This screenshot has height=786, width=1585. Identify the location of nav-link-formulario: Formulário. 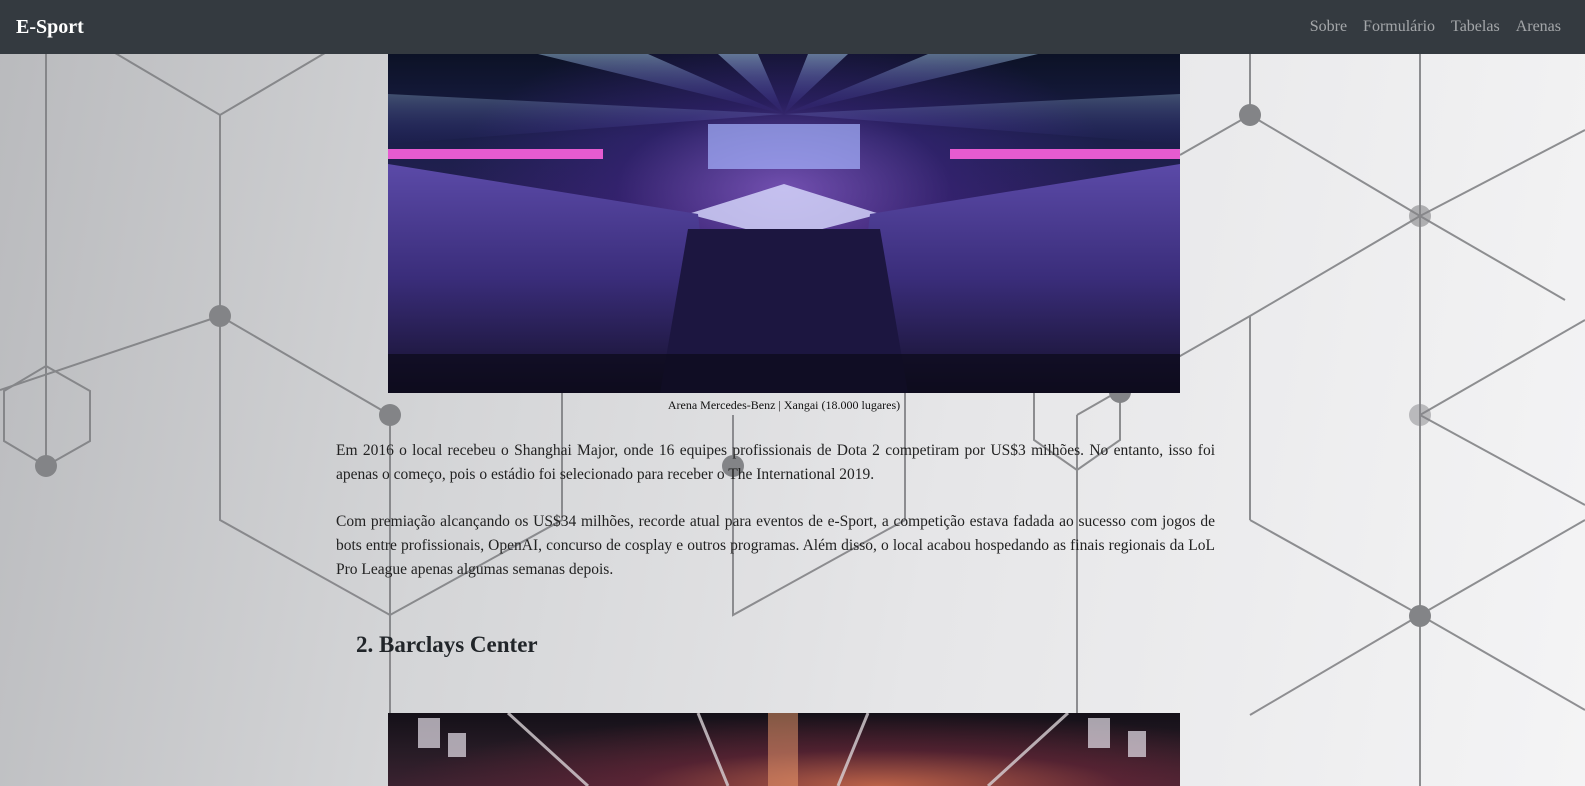
(1399, 27).